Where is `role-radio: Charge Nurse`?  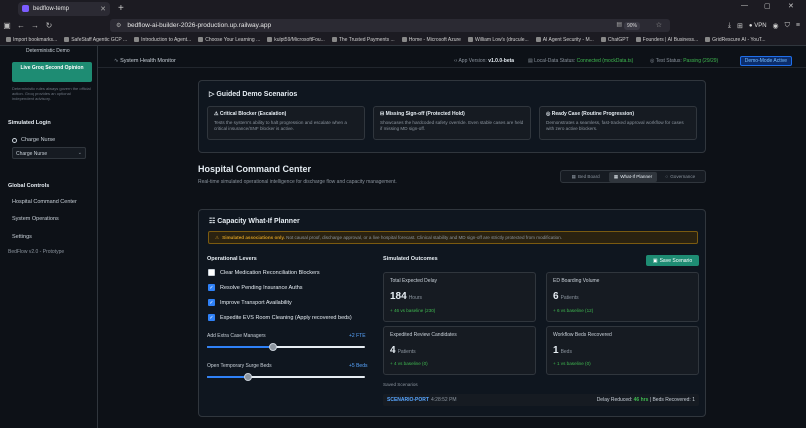 role-radio: Charge Nurse is located at coordinates (33, 140).